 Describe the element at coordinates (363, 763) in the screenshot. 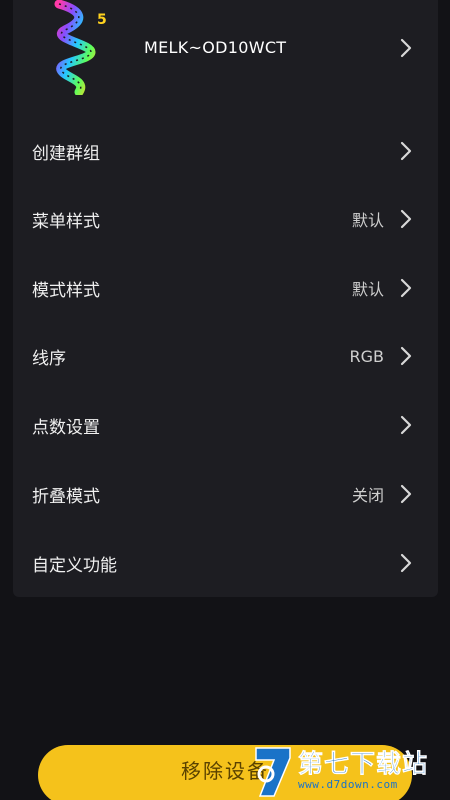

I see `watermark-title: 第七下载站` at that location.